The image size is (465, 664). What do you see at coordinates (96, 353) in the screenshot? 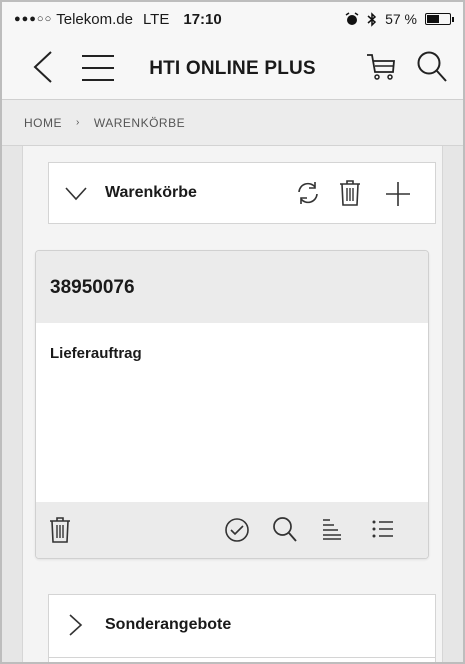
I see `cart-description: Lieferauftrag` at bounding box center [96, 353].